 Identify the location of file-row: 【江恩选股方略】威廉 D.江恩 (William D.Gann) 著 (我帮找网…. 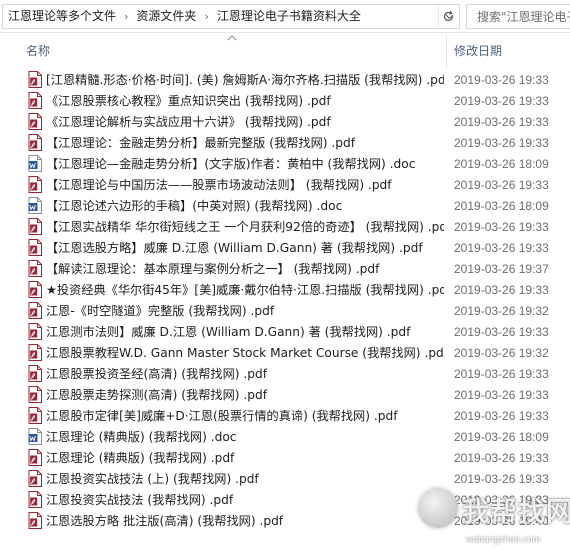
(285, 247).